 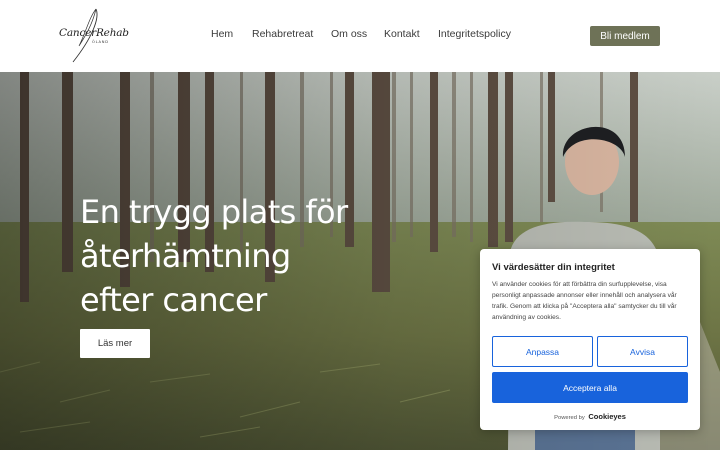 I want to click on accept-all-button: Acceptera alla, so click(x=590, y=387).